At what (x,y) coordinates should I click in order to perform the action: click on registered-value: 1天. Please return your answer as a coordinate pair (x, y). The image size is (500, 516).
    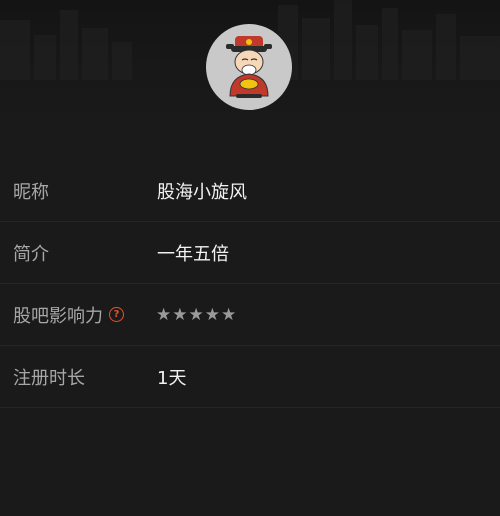
    Looking at the image, I should click on (172, 378).